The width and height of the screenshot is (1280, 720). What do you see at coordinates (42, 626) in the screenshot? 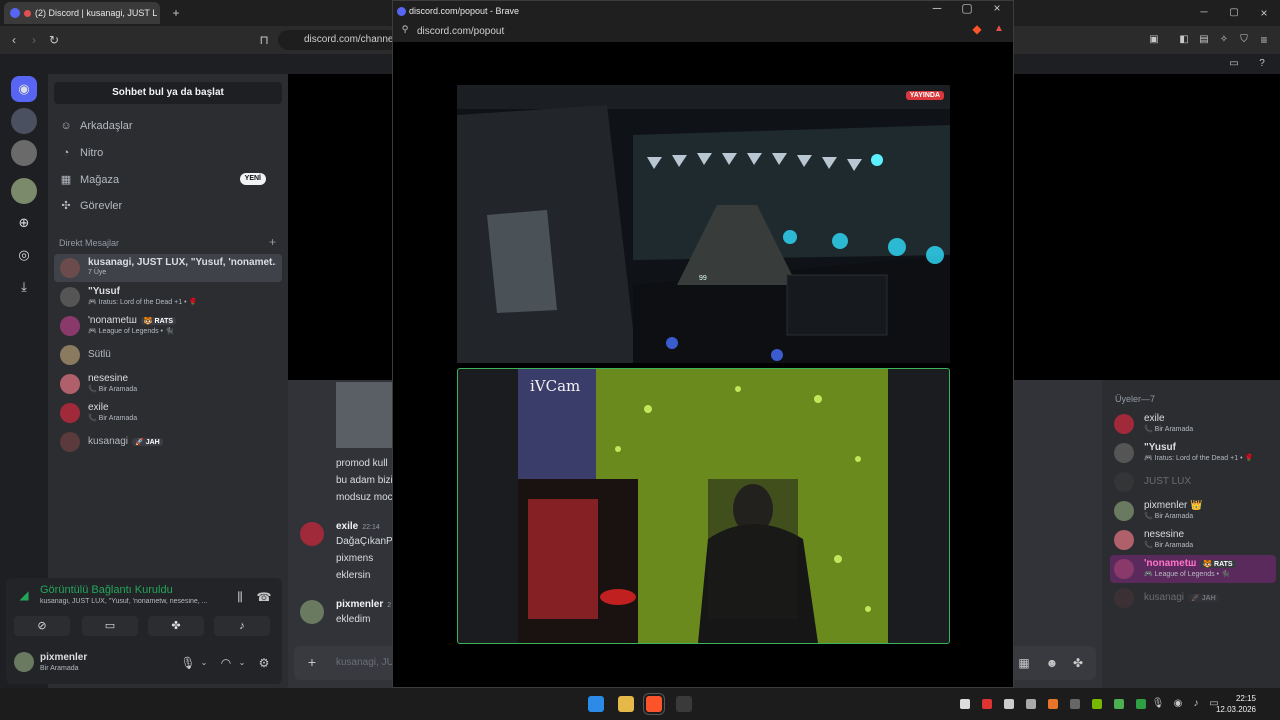
I see `camera-off-button: ⊘` at bounding box center [42, 626].